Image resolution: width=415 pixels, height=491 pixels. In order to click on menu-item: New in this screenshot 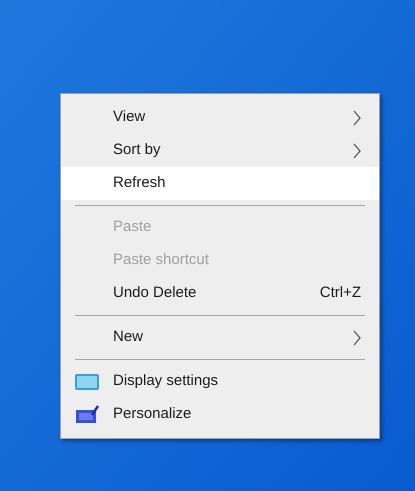, I will do `click(220, 337)`.